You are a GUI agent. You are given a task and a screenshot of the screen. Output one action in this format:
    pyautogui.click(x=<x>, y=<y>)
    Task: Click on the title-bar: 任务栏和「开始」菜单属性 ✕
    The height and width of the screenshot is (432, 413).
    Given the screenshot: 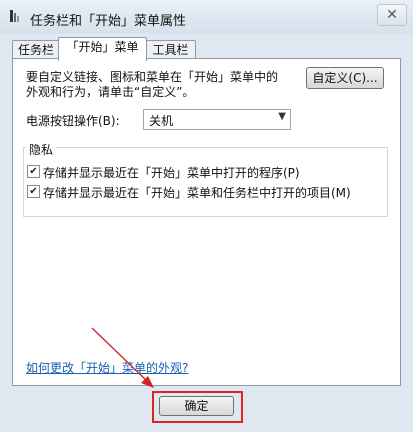 What is the action you would take?
    pyautogui.click(x=206, y=17)
    